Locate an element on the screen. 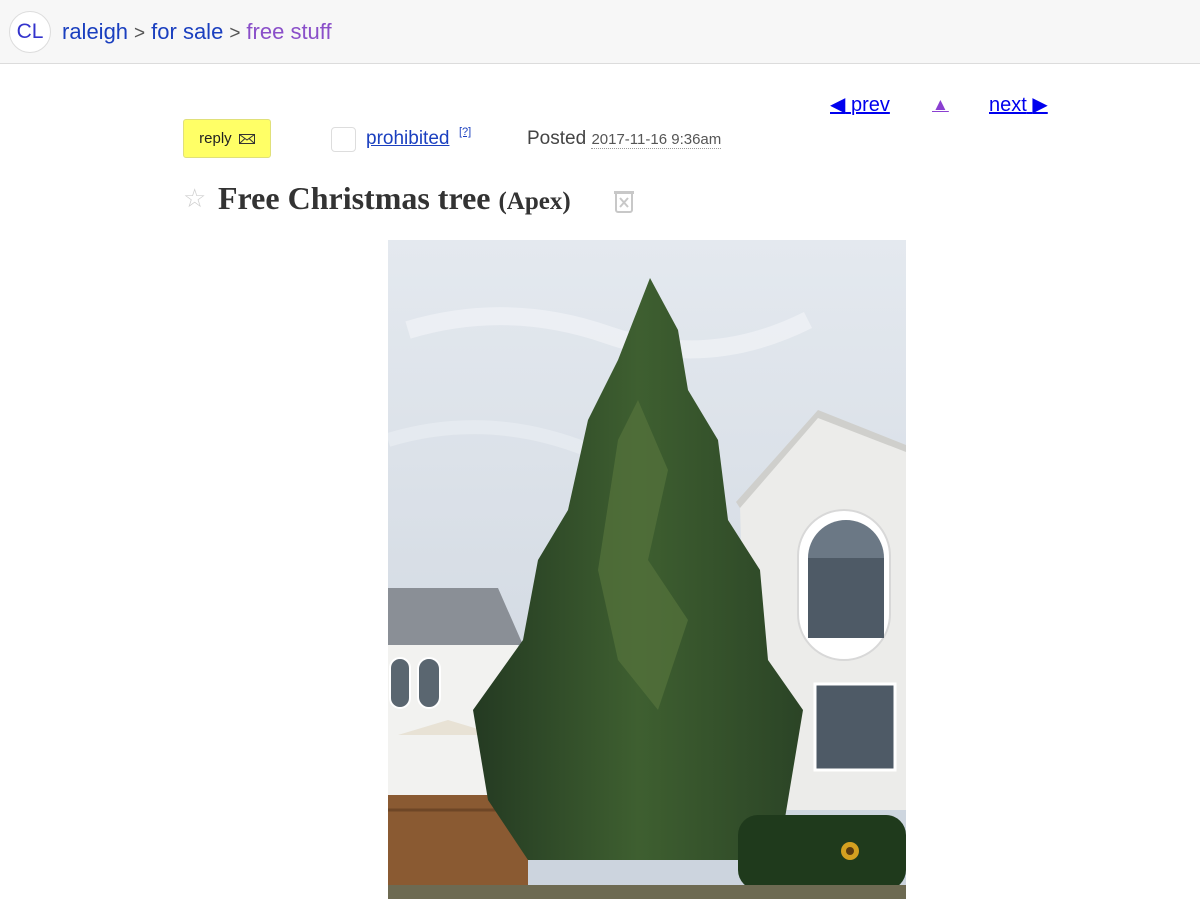 This screenshot has height=899, width=1200. breadcrumb-for-sale: for sale is located at coordinates (187, 31).